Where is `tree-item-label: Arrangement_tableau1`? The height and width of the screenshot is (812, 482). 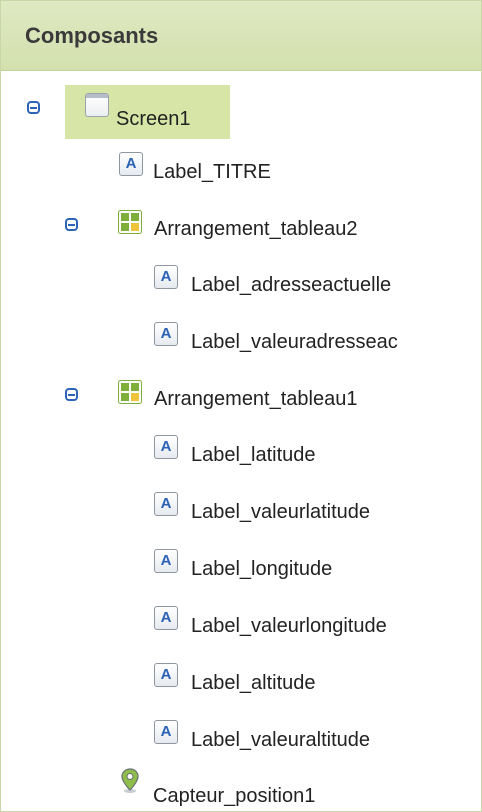
tree-item-label: Arrangement_tableau1 is located at coordinates (256, 399).